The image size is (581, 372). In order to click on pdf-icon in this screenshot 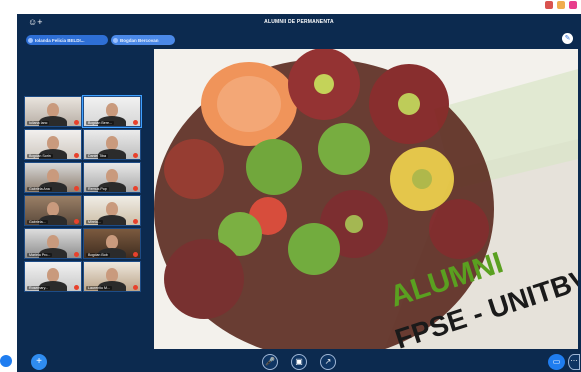, I will do `click(549, 5)`.